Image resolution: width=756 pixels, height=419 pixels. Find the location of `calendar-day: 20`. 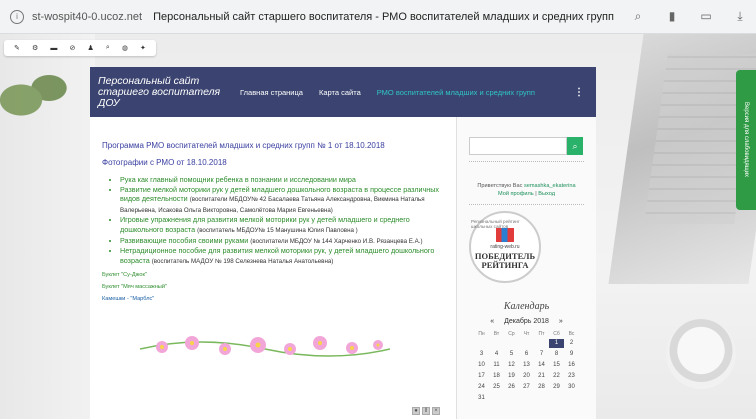

calendar-day: 20 is located at coordinates (526, 376).